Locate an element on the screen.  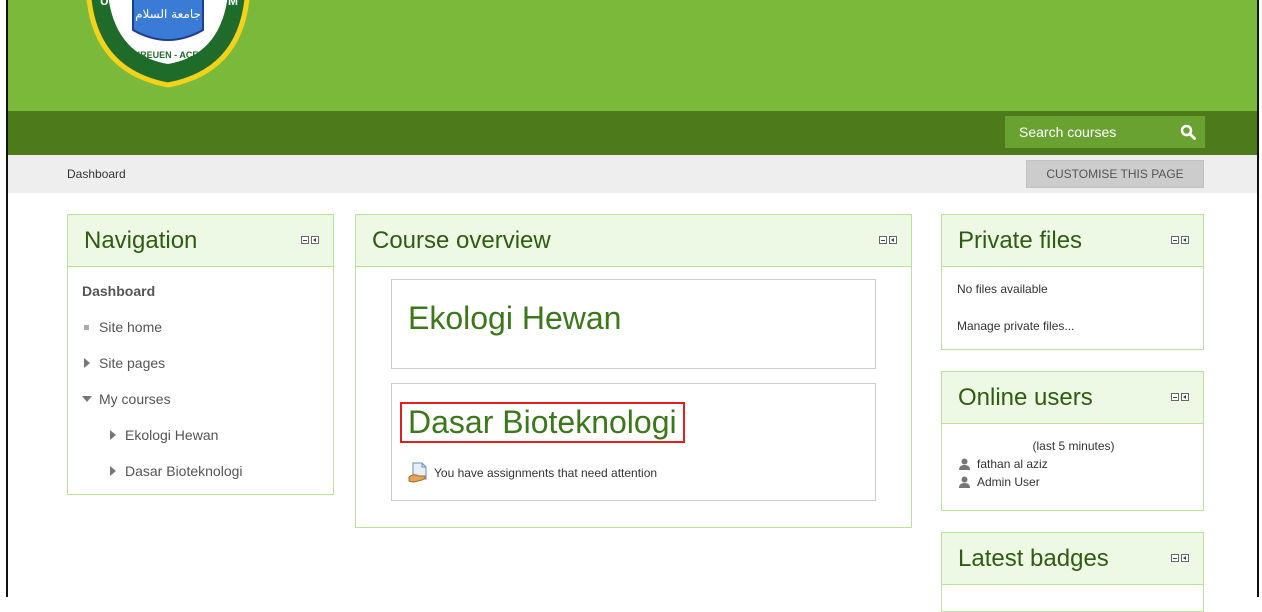
online-users-title: Online users is located at coordinates (1025, 397).